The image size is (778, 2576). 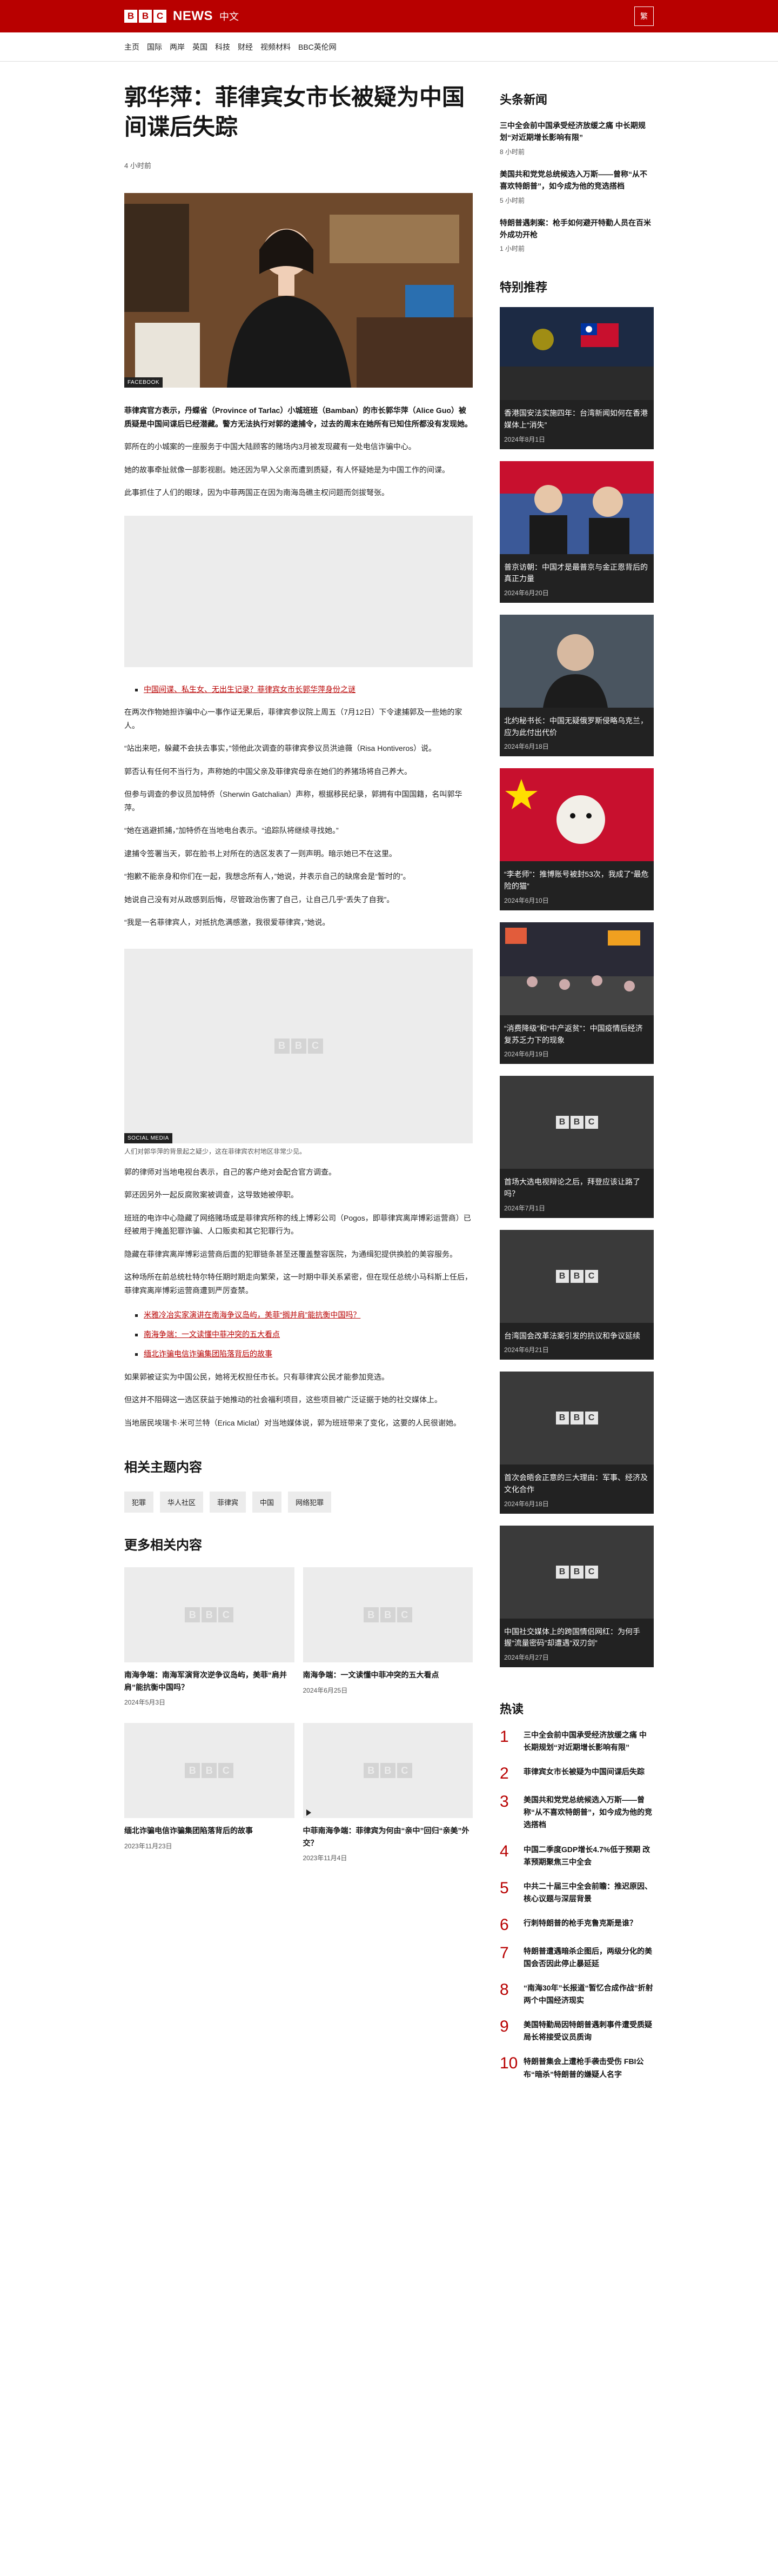 I want to click on headlines-title: 头条新闻, so click(x=524, y=99).